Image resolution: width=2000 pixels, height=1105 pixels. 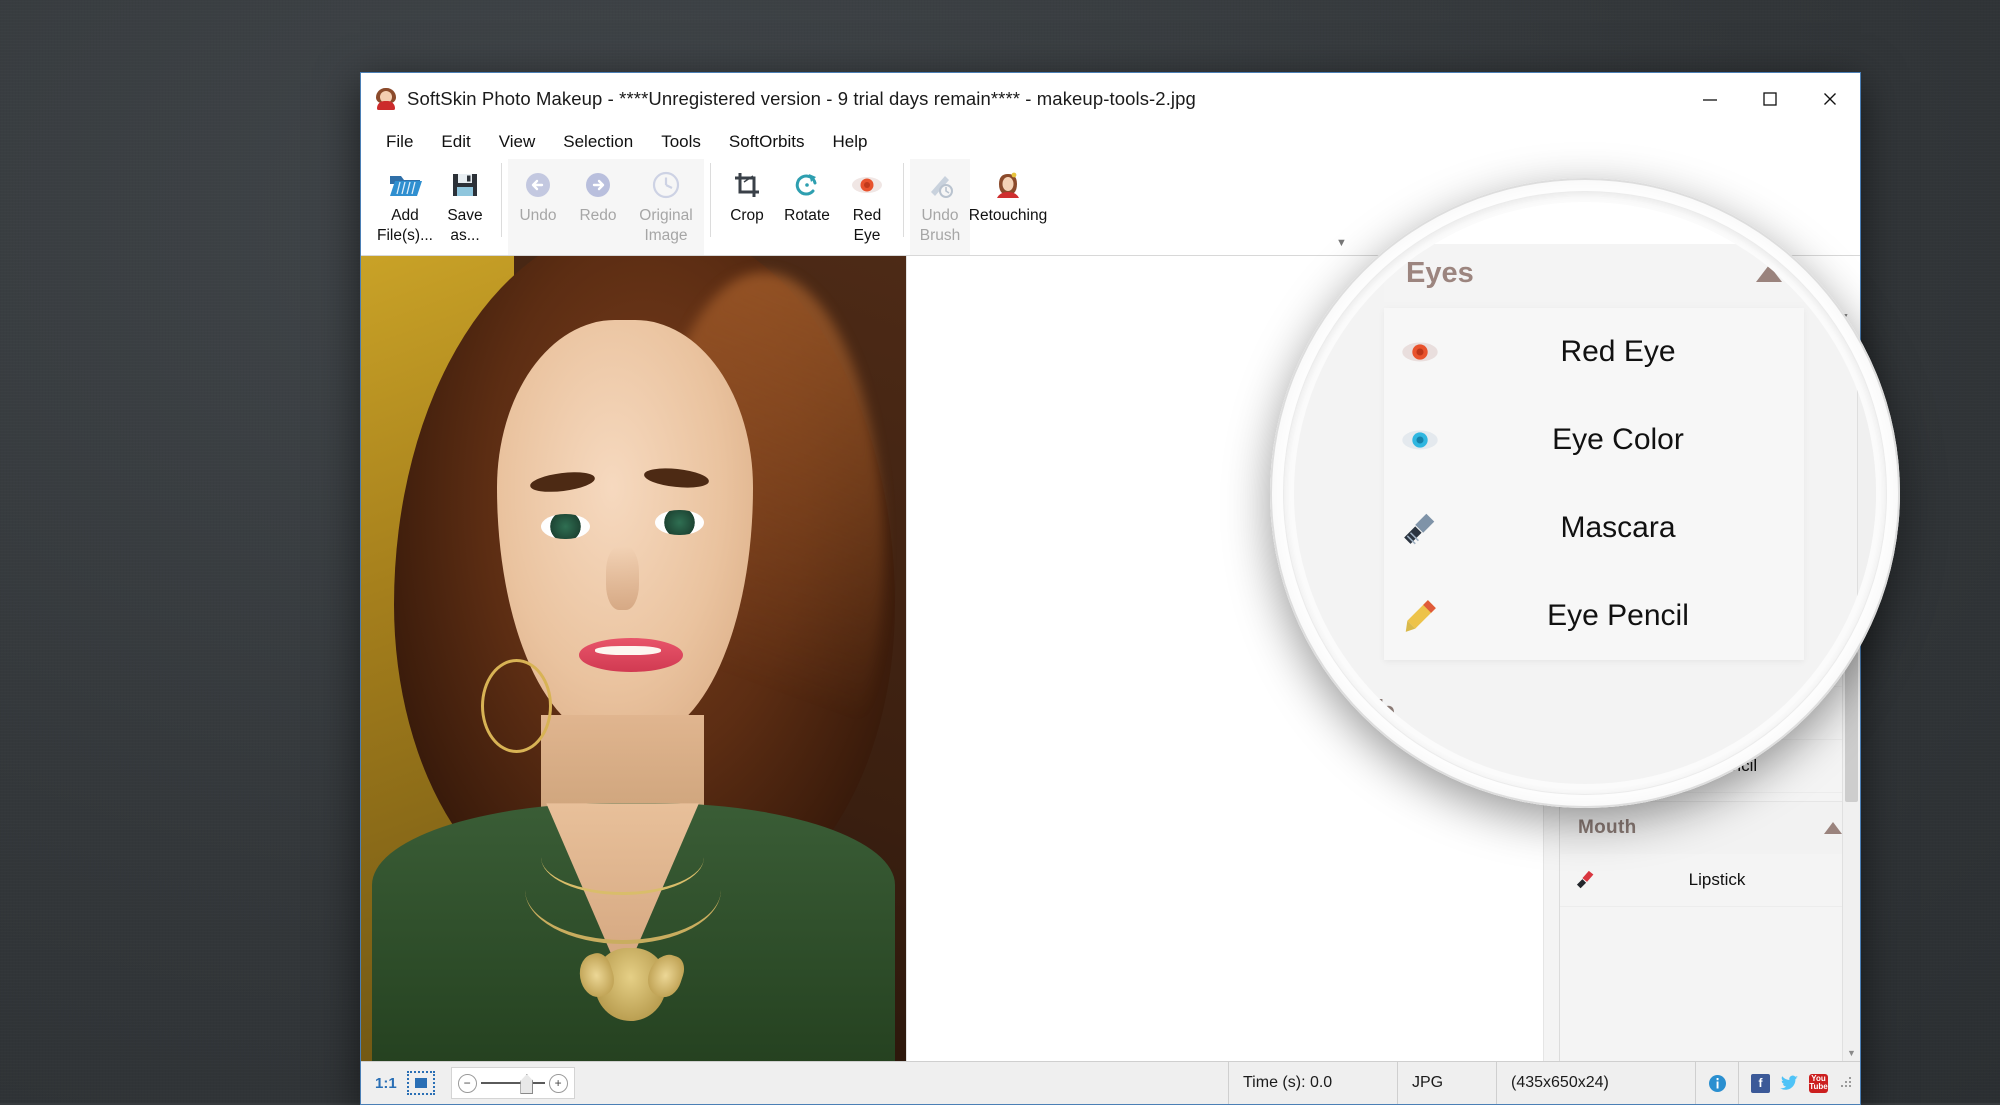 I want to click on twitter-icon, so click(x=1789, y=1083).